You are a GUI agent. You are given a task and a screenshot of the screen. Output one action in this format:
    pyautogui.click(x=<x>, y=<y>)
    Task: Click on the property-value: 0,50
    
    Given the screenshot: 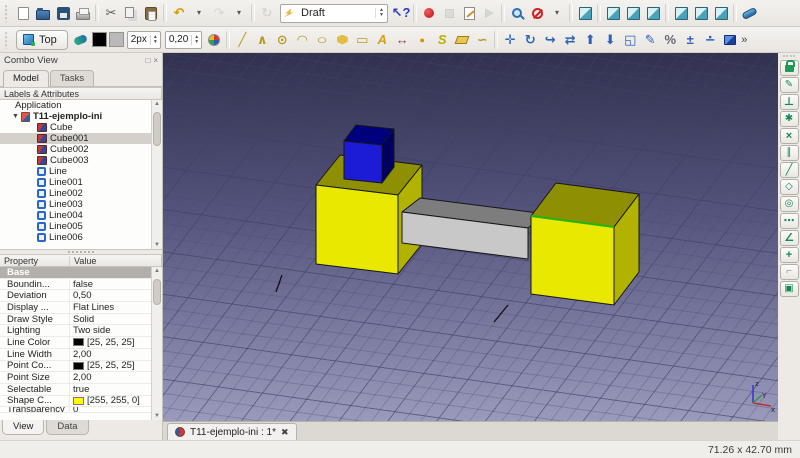 What is the action you would take?
    pyautogui.click(x=110, y=295)
    